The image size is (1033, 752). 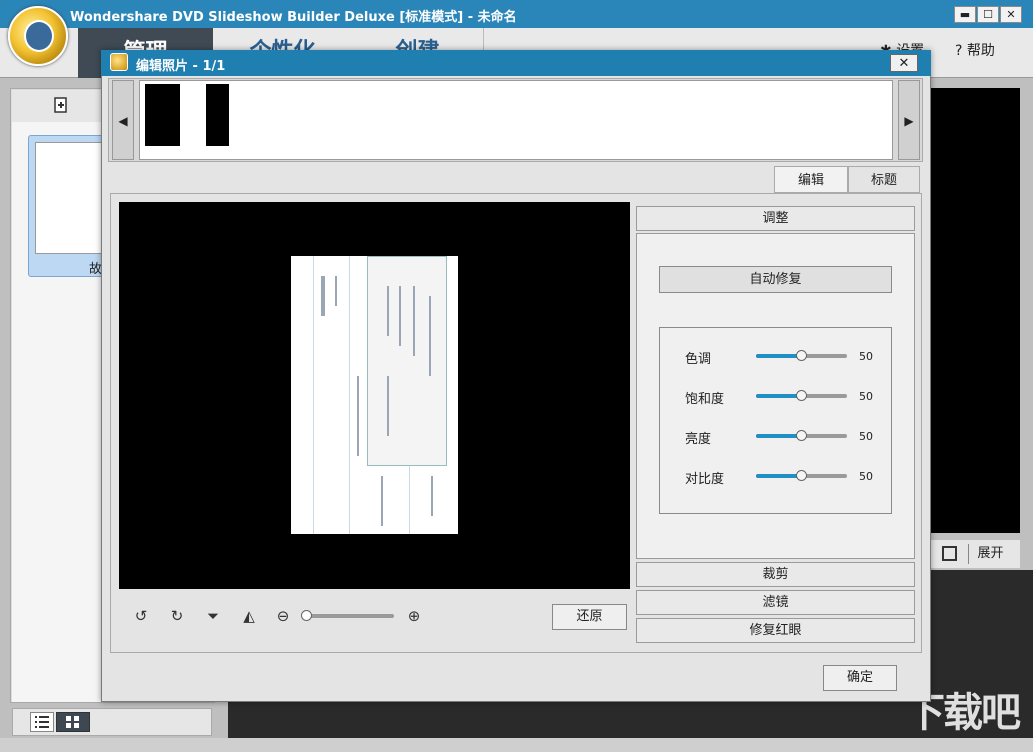 What do you see at coordinates (249, 616) in the screenshot?
I see `flip-horizontal-icon: ◭` at bounding box center [249, 616].